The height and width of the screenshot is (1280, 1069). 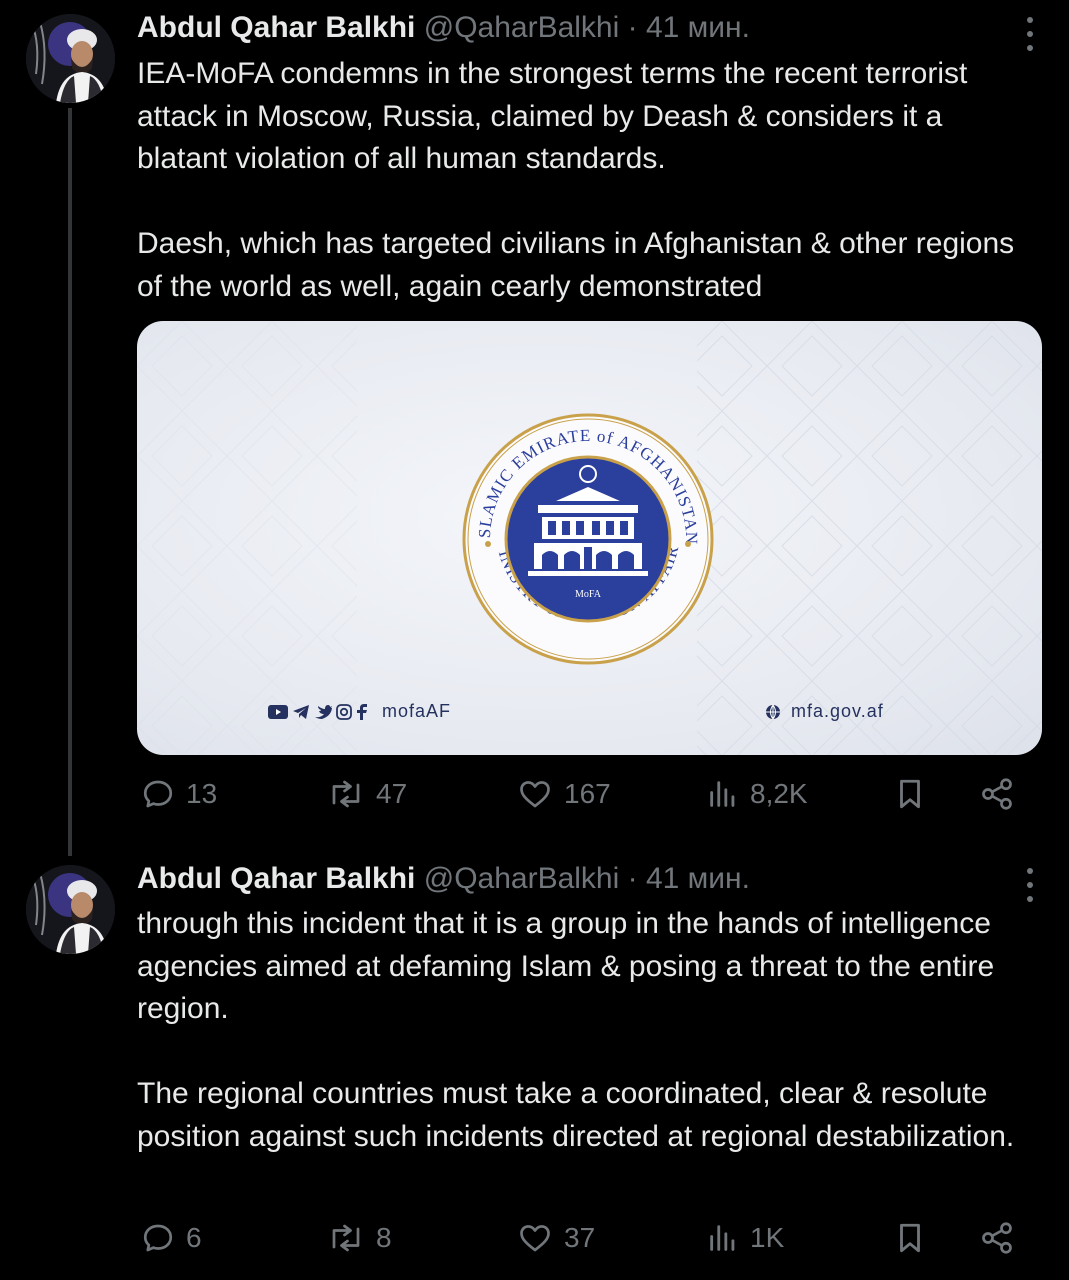 I want to click on repost-button: 8, so click(x=359, y=1238).